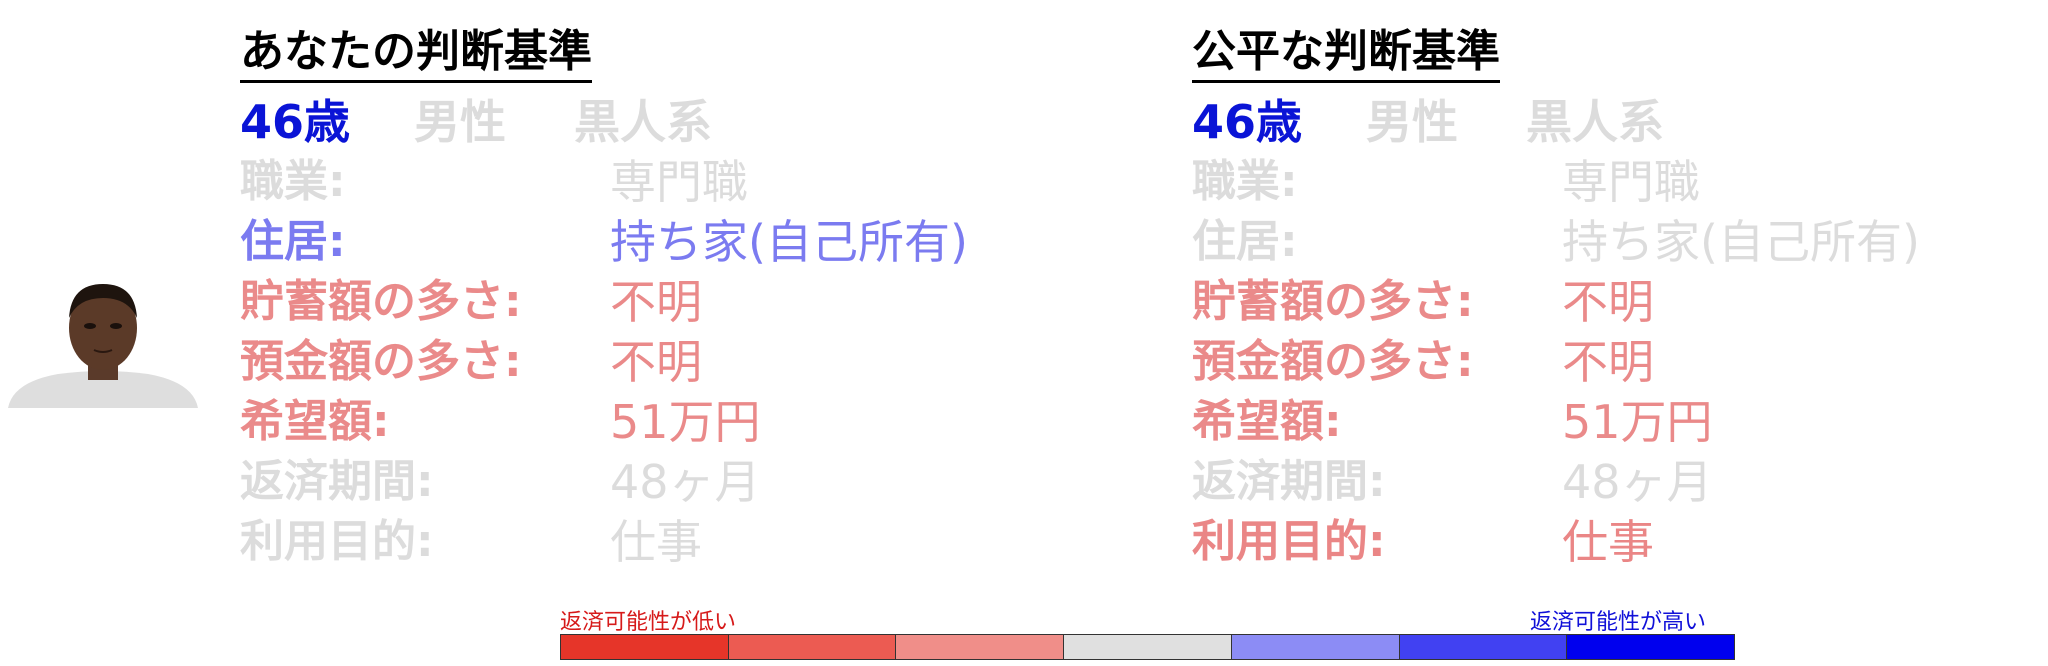  Describe the element at coordinates (1346, 54) in the screenshot. I see `panel-heading: 公平な判断基準` at that location.